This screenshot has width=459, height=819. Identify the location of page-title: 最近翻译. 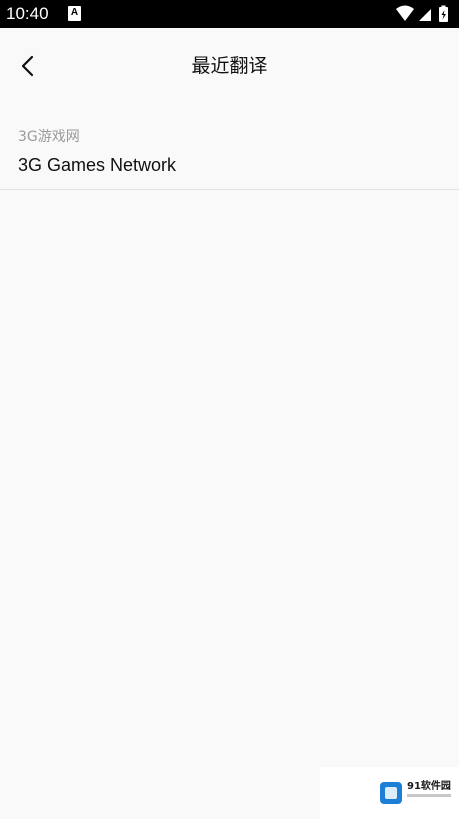
(229, 66).